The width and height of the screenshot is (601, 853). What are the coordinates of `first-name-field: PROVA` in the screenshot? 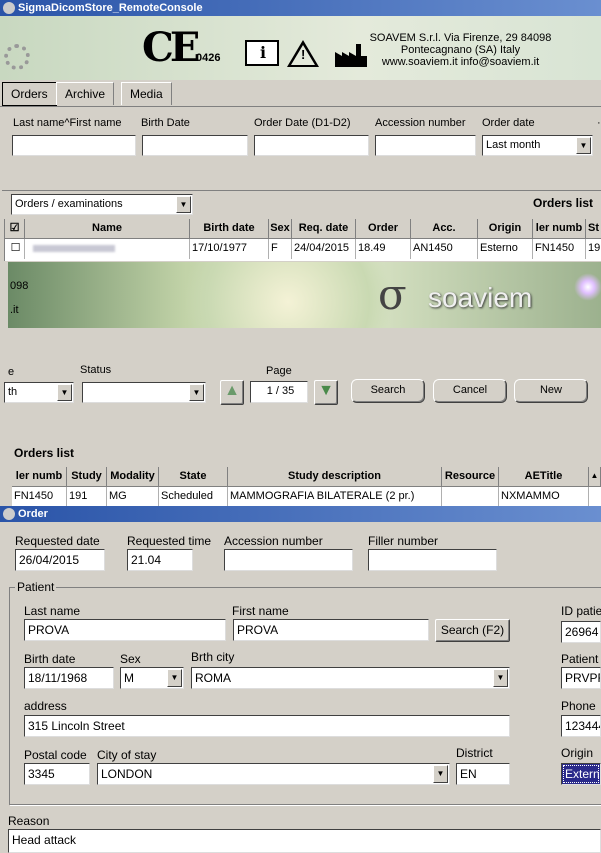 It's located at (331, 630).